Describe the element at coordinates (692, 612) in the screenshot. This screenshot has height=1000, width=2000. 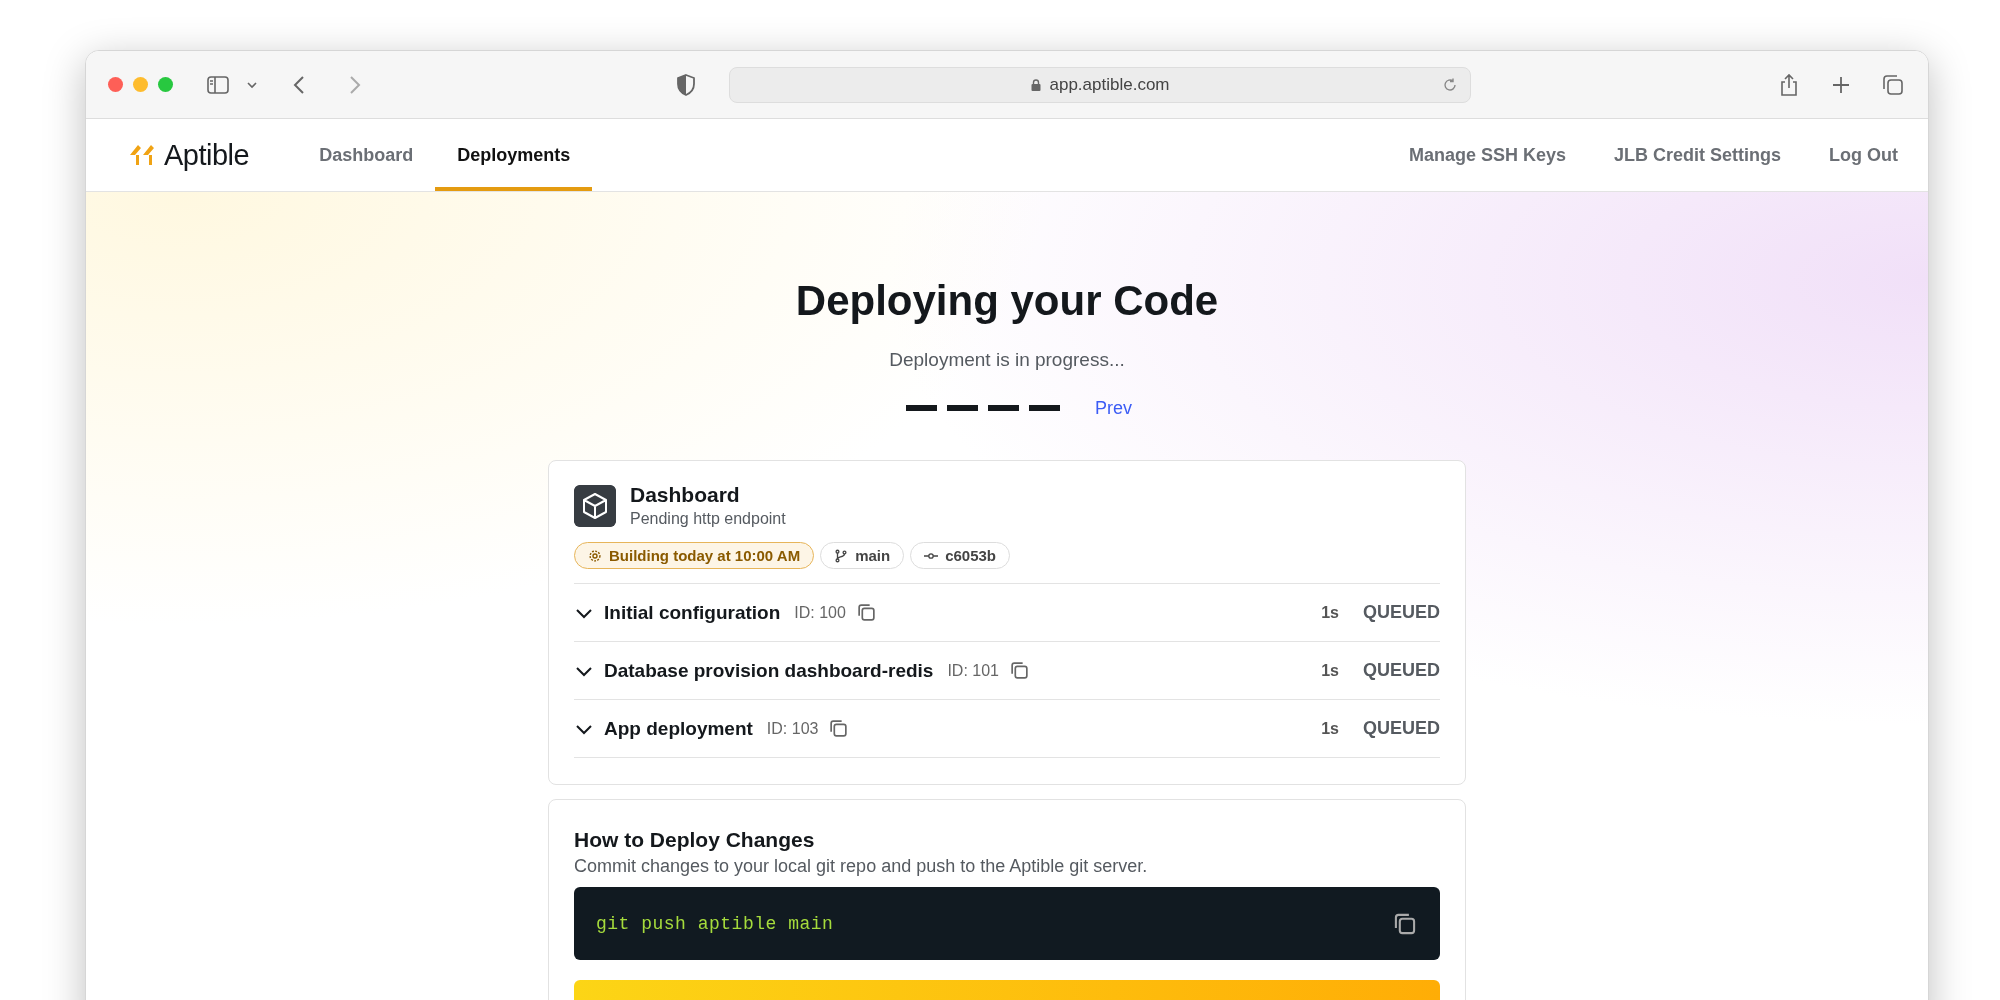
I see `operation-name: Initial configuration` at that location.